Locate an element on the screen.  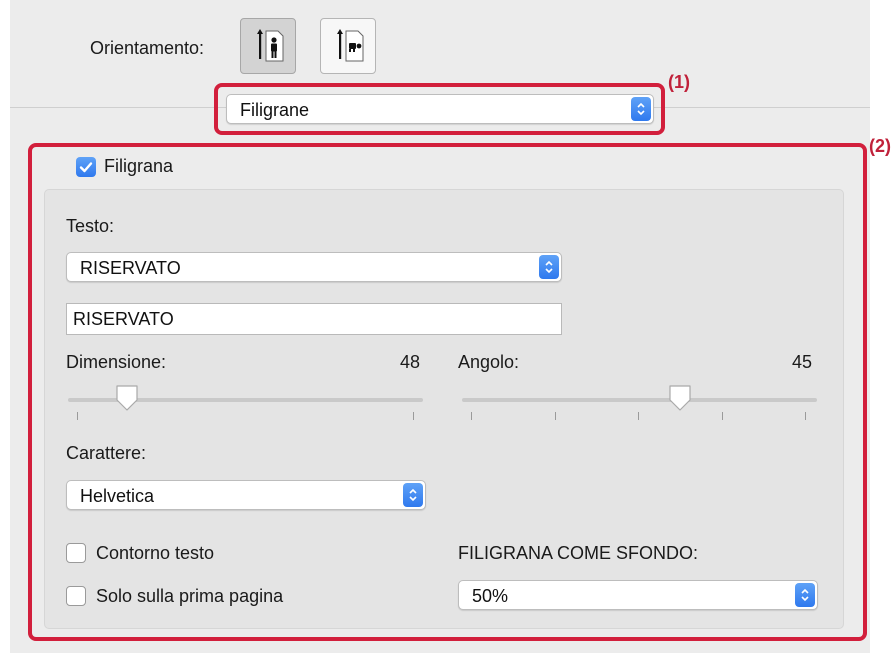
orientation-landscape-button is located at coordinates (348, 46).